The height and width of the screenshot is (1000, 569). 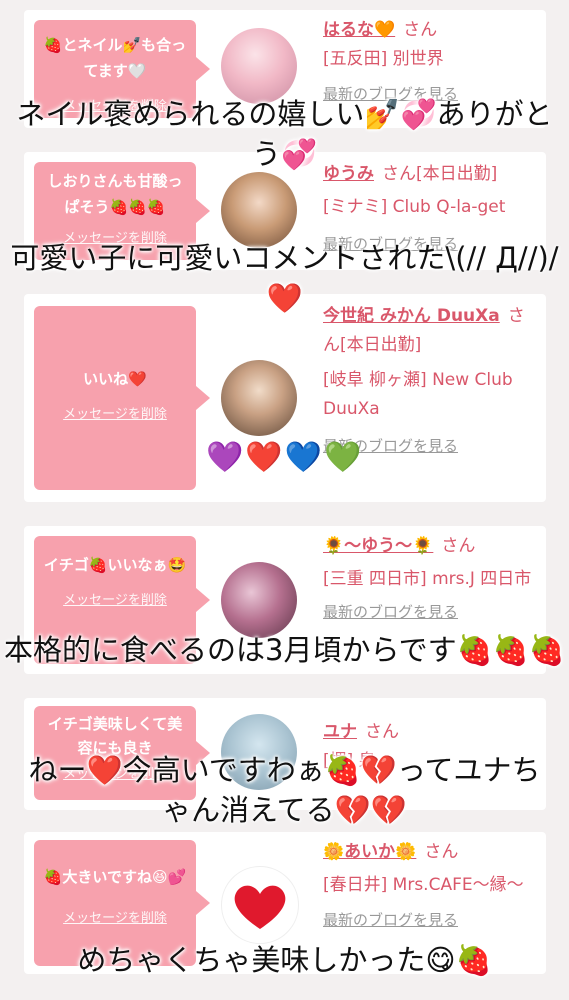 I want to click on user-name-link: はるな🧡, so click(x=359, y=30).